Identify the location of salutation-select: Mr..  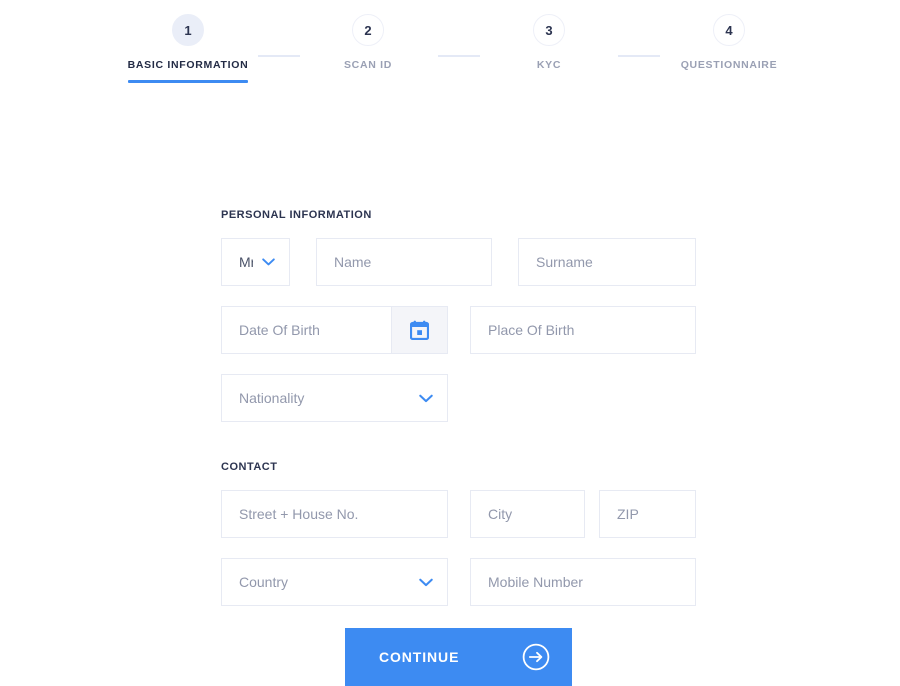
(255, 262).